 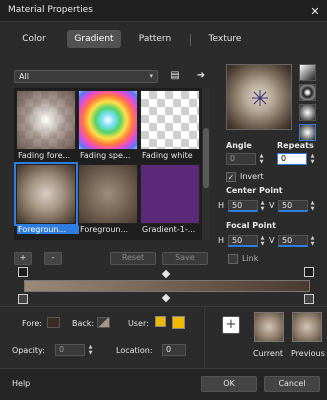 I want to click on help-link: Help, so click(x=21, y=383).